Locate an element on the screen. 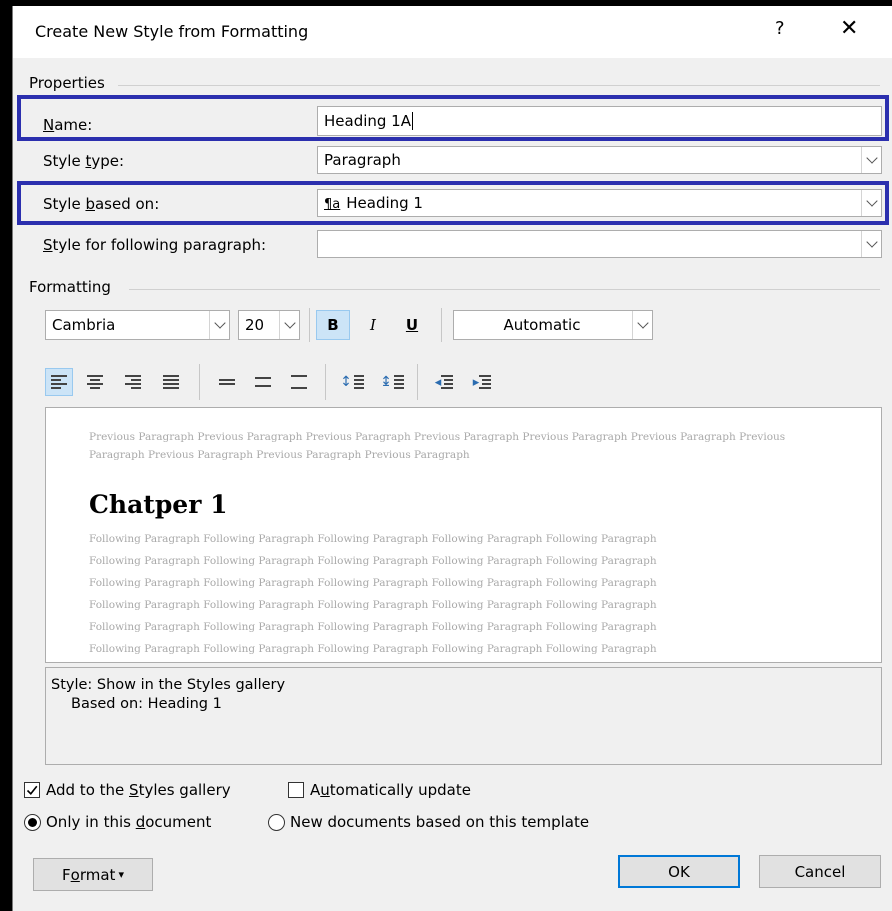  align-center-button is located at coordinates (95, 382).